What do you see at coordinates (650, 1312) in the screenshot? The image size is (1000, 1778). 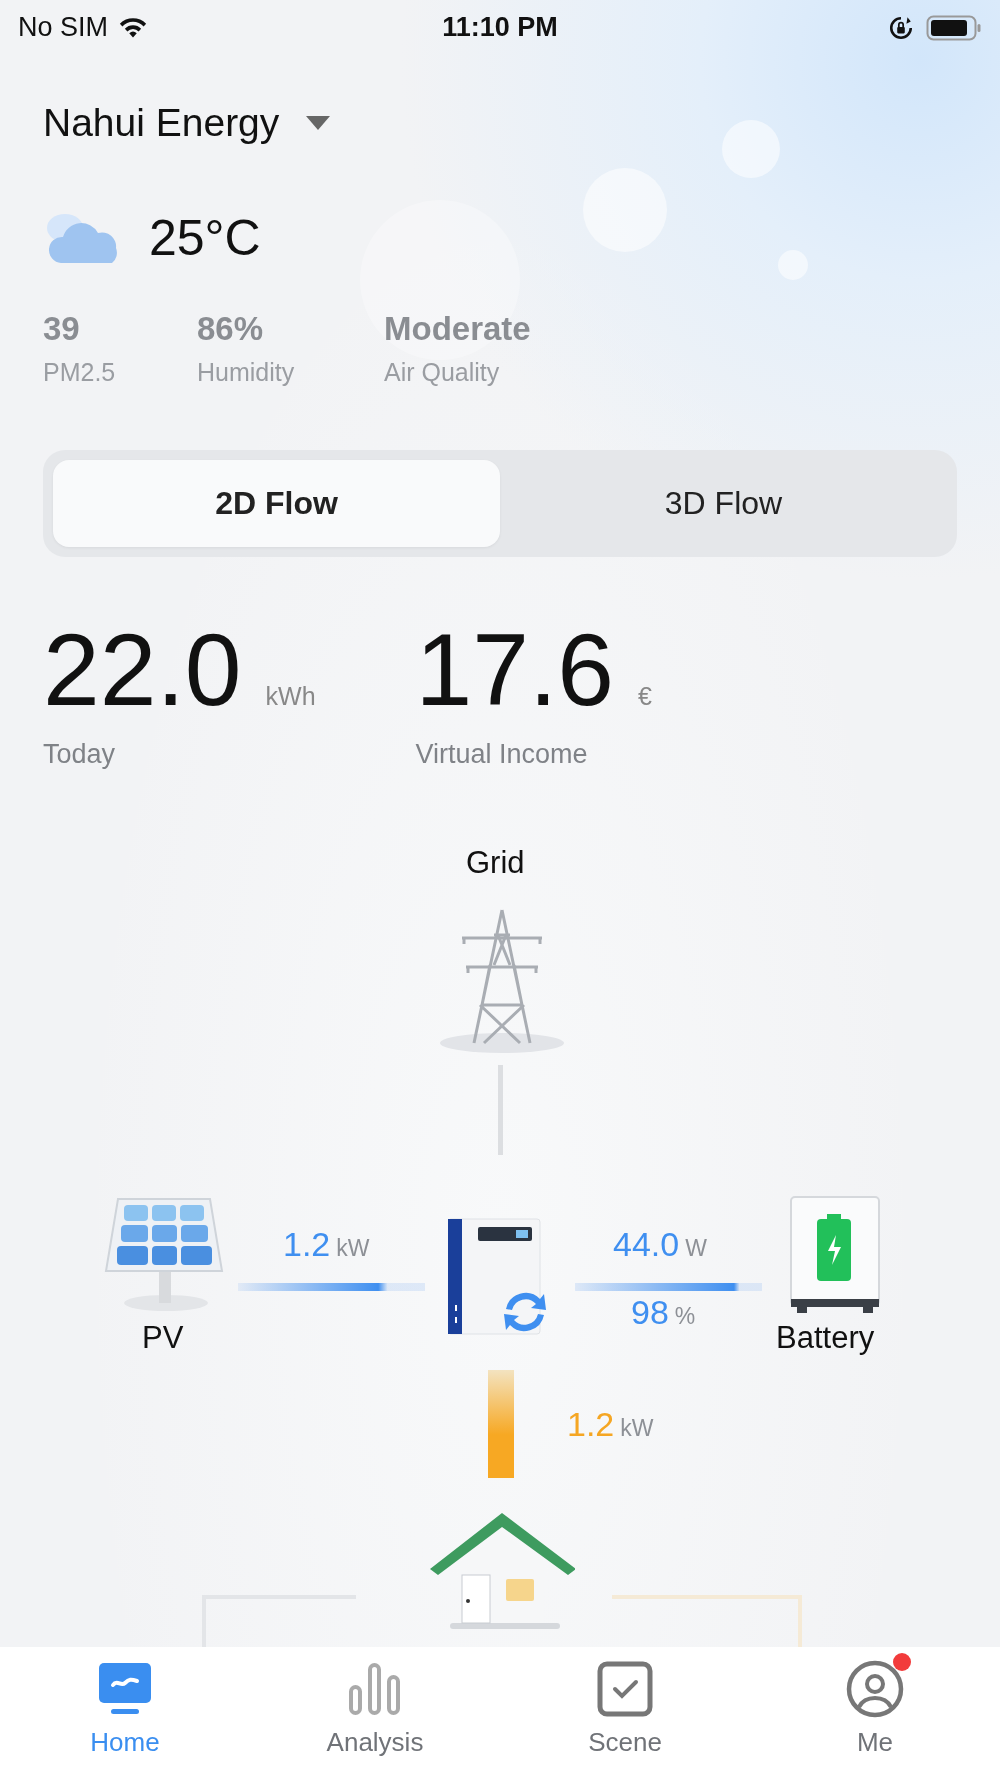 I see `battery-charge-value: 98` at bounding box center [650, 1312].